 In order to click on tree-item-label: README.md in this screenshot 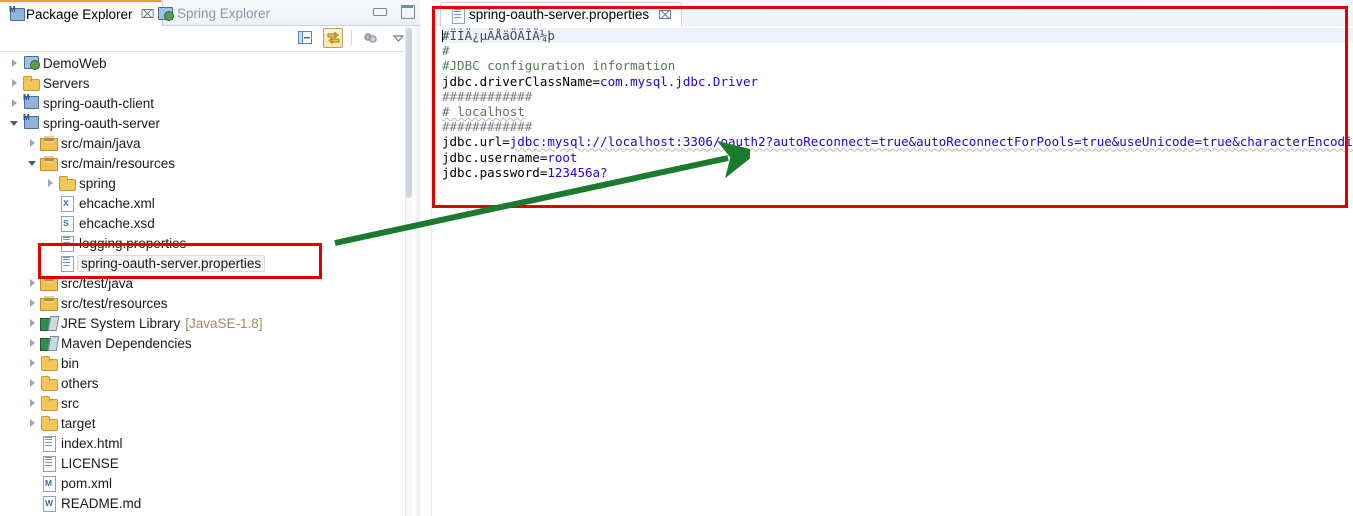, I will do `click(101, 503)`.